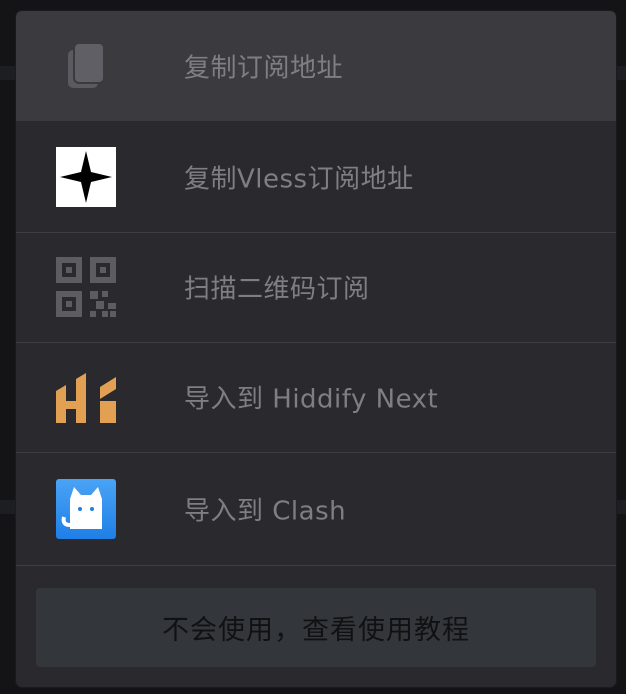 This screenshot has height=694, width=626. Describe the element at coordinates (277, 289) in the screenshot. I see `scan-qr-label: 扫描二维码订阅` at that location.